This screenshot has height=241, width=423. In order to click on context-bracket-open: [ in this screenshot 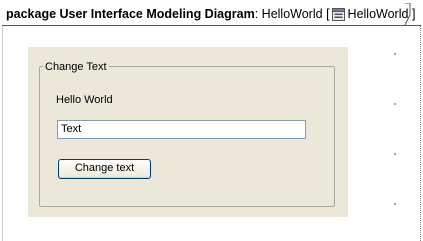, I will do `click(328, 14)`.